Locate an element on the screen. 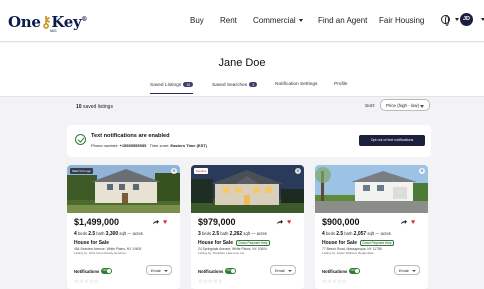 The height and width of the screenshot is (289, 484). sqft-value: 3,300 is located at coordinates (112, 234).